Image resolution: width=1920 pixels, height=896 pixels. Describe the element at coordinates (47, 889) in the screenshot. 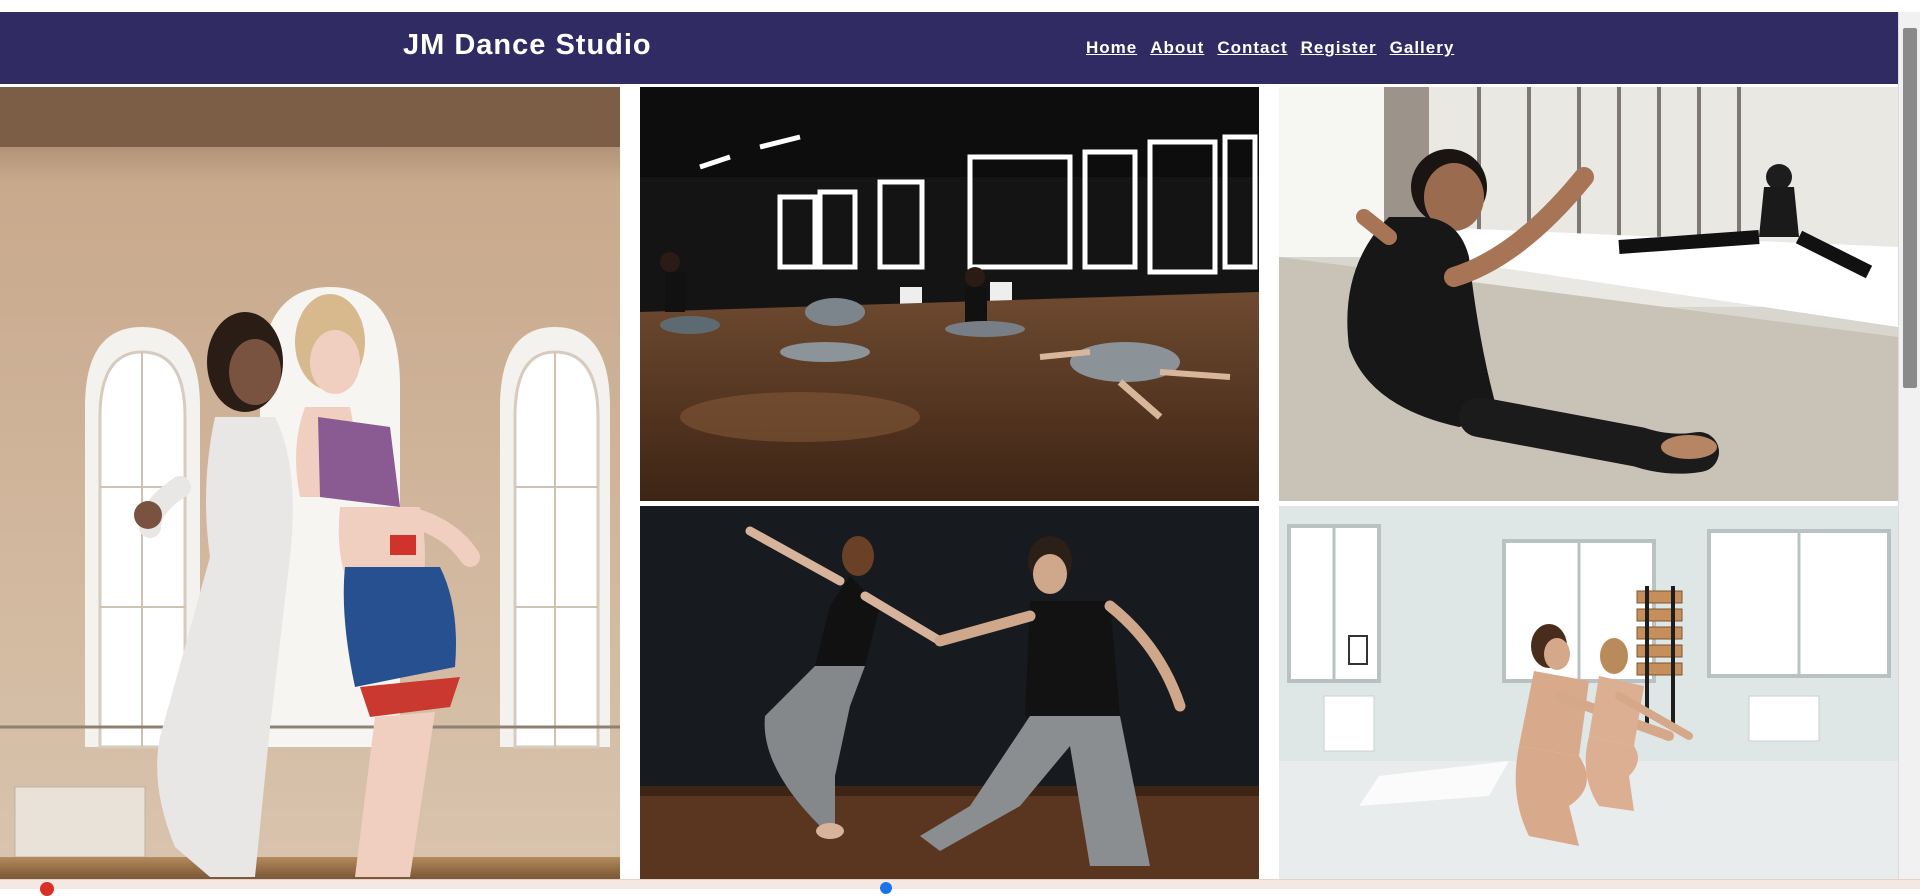

I see `red-circle-icon` at that location.